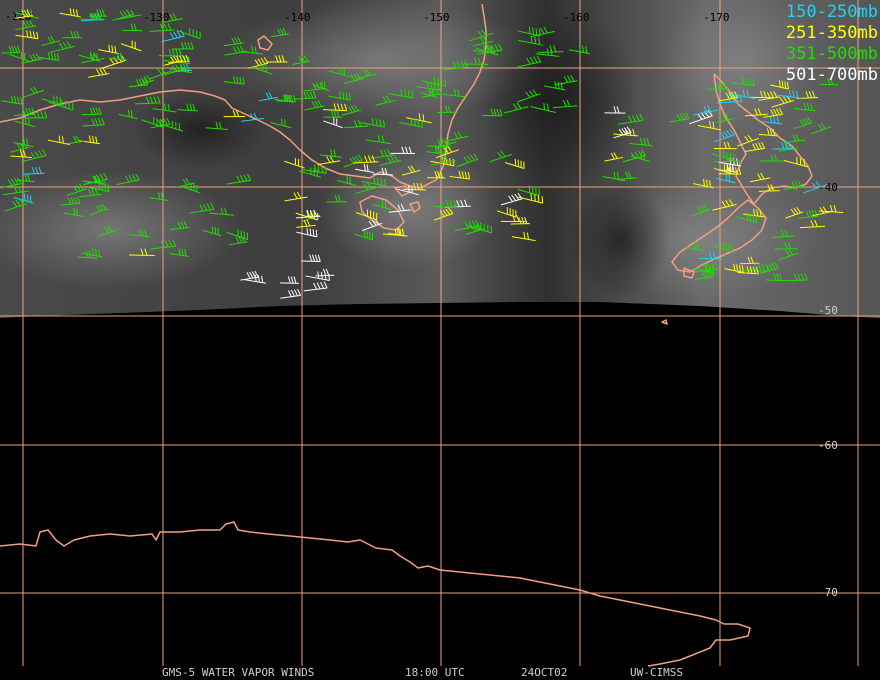 This screenshot has width=880, height=680. Describe the element at coordinates (828, 187) in the screenshot. I see `lat-label: -40` at that location.